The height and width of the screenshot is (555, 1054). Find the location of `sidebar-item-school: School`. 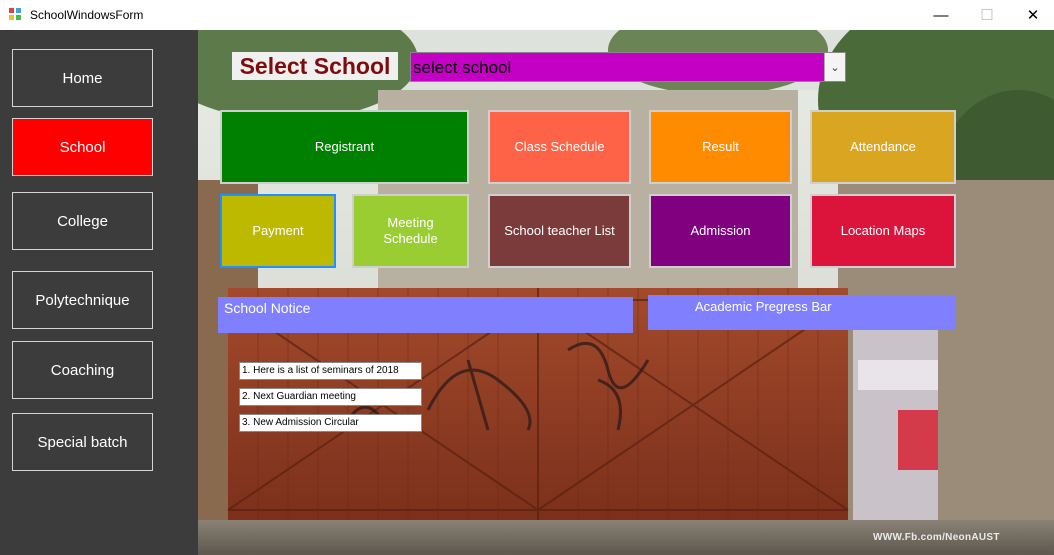

sidebar-item-school: School is located at coordinates (82, 147).